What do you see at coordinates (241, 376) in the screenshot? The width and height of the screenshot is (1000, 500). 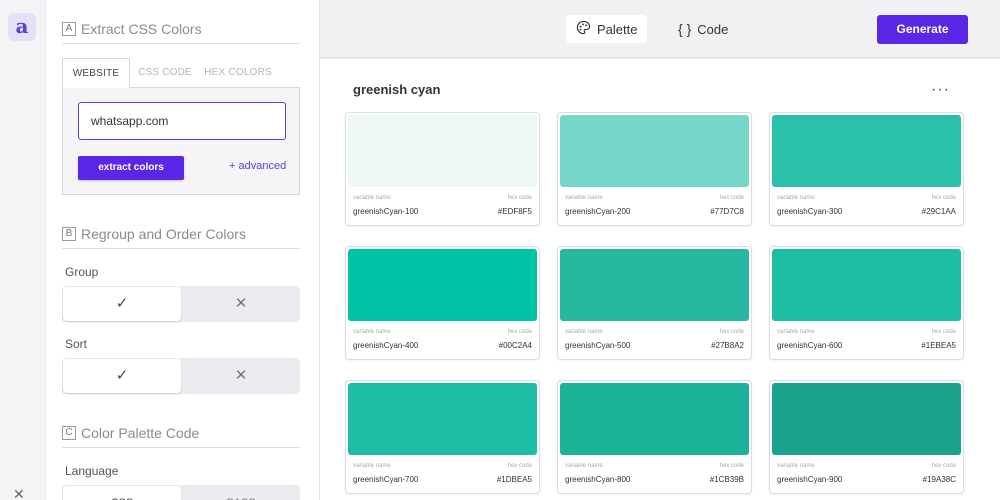 I see `sort-no-option: ✕` at bounding box center [241, 376].